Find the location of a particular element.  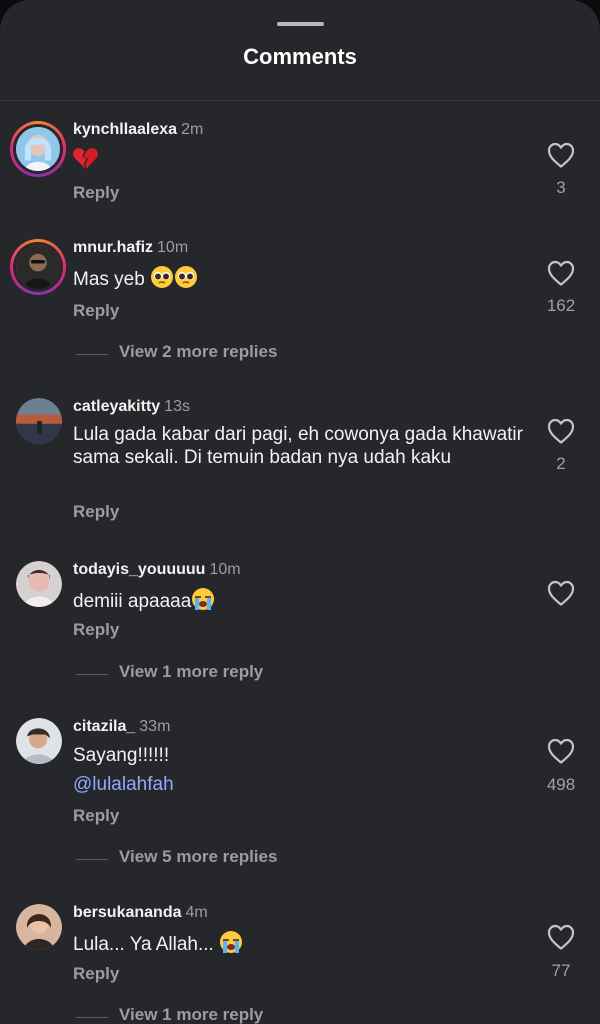

sheet-title: Comments is located at coordinates (300, 56).